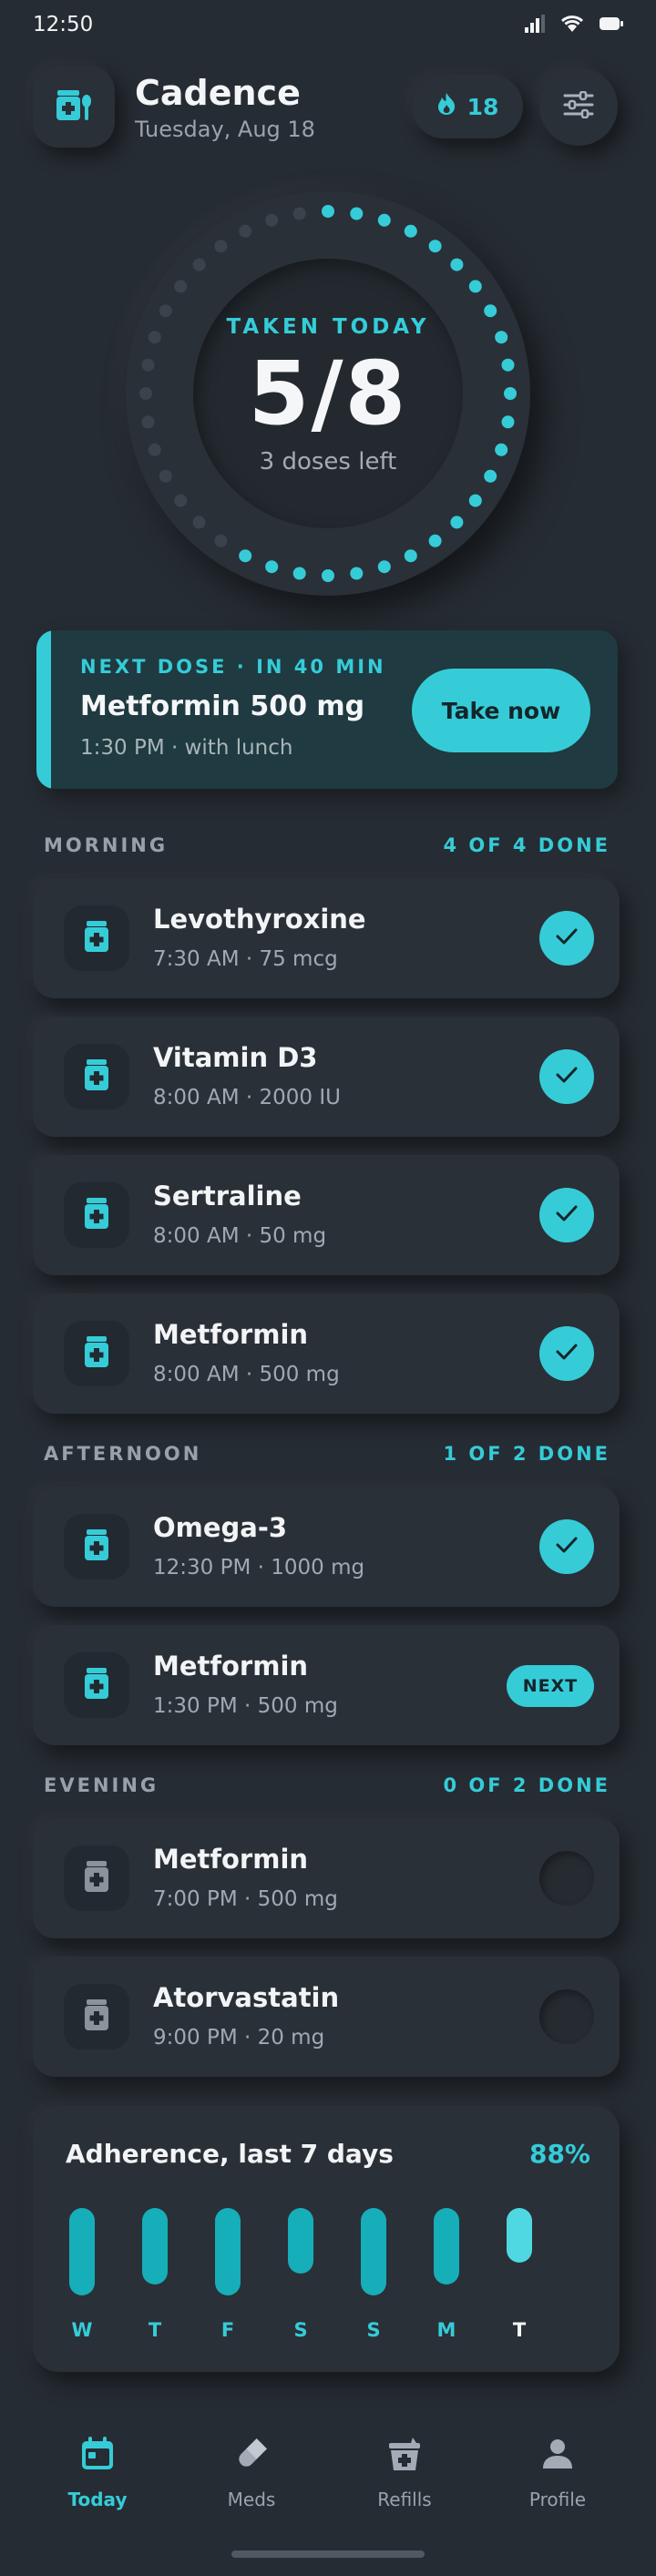  What do you see at coordinates (233, 667) in the screenshot?
I see `next-dose-label: NEXT DOSE · IN 40 MIN` at bounding box center [233, 667].